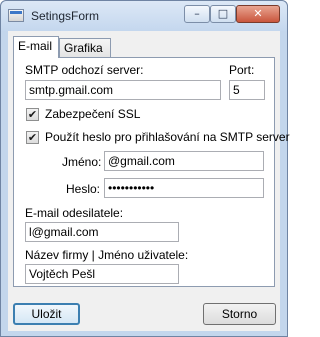 The image size is (320, 337). I want to click on smtp-server-input: smtp.gmail.com, so click(123, 90).